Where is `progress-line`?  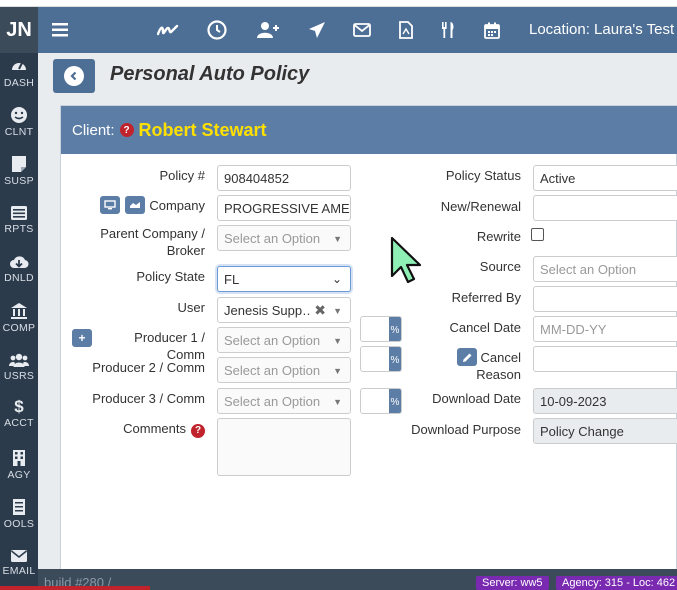
progress-line is located at coordinates (75, 588).